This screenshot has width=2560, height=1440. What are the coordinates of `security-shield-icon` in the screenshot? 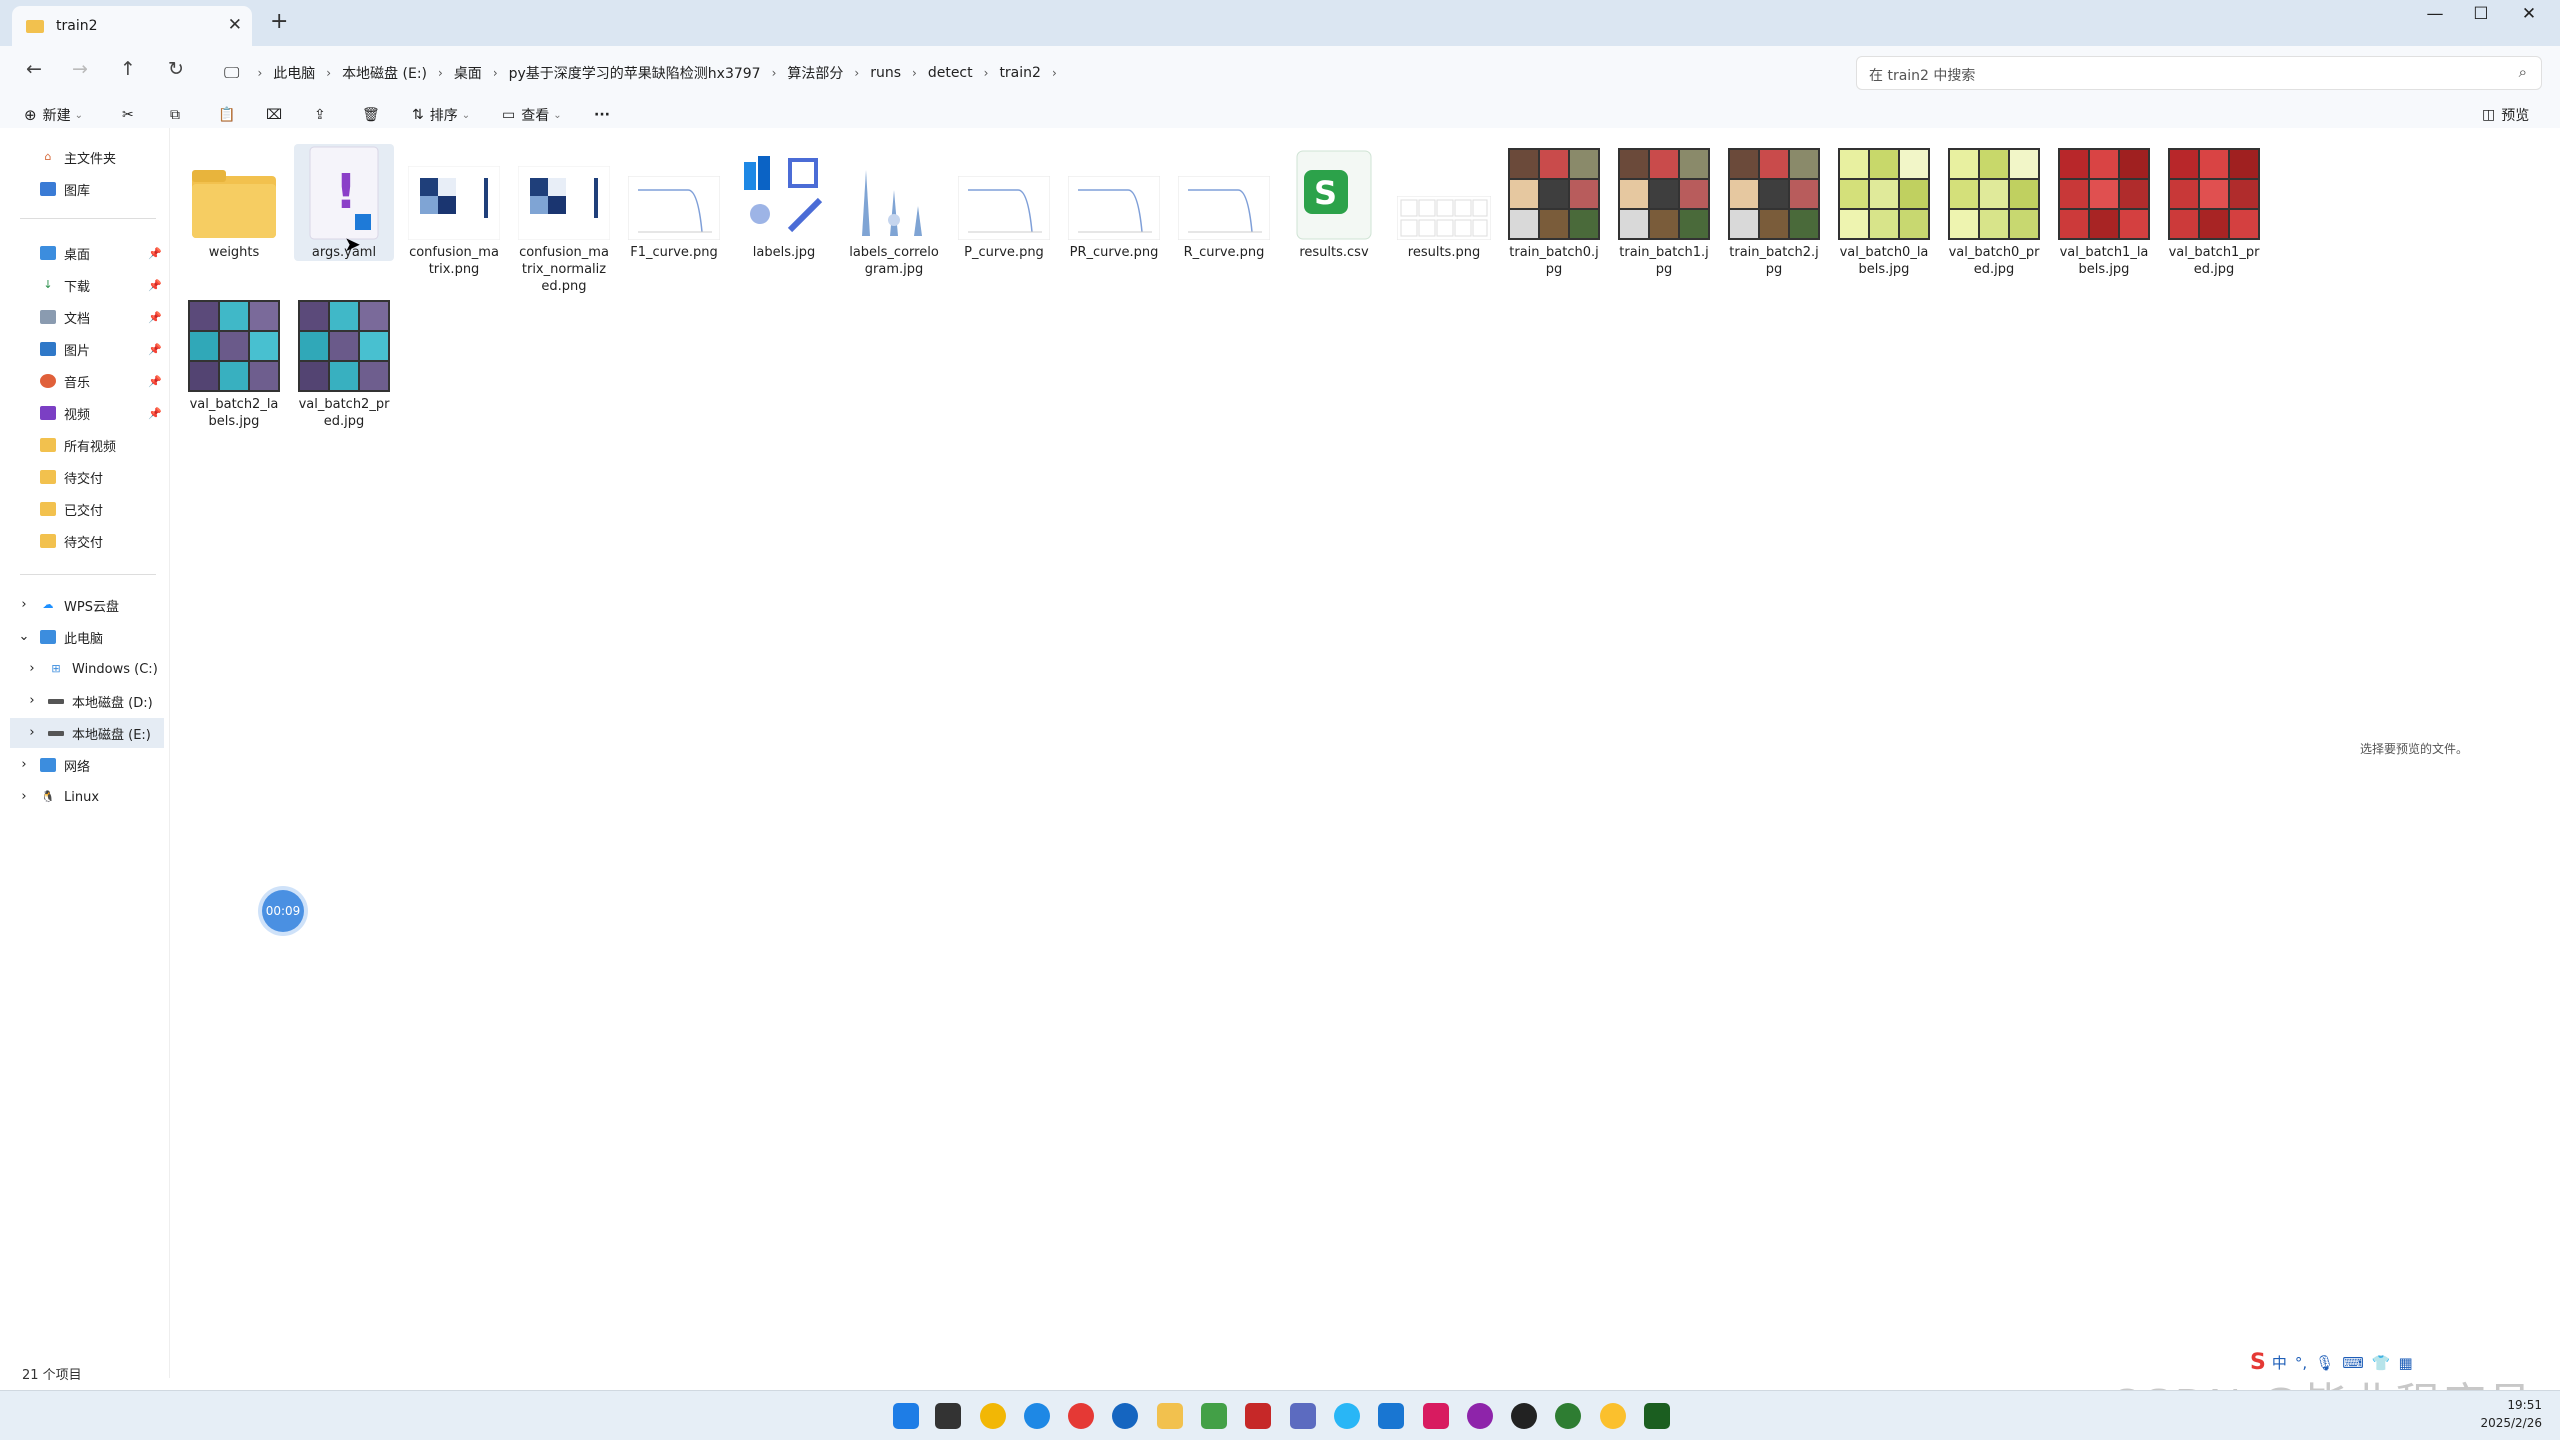 It's located at (993, 1416).